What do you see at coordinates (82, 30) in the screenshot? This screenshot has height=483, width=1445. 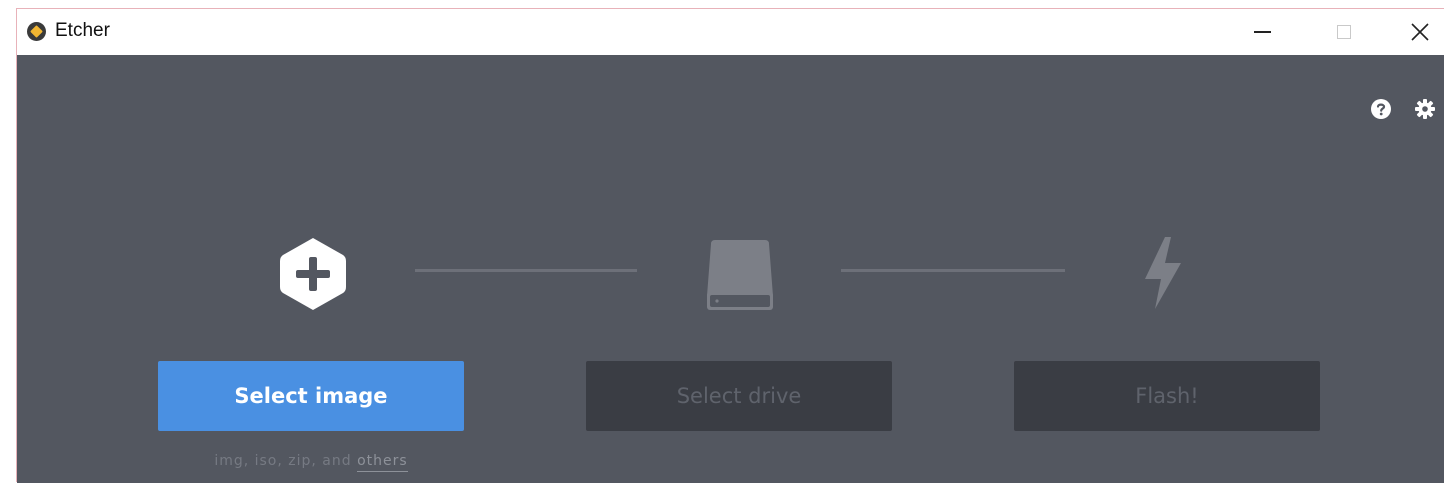 I see `window-title: Etcher` at bounding box center [82, 30].